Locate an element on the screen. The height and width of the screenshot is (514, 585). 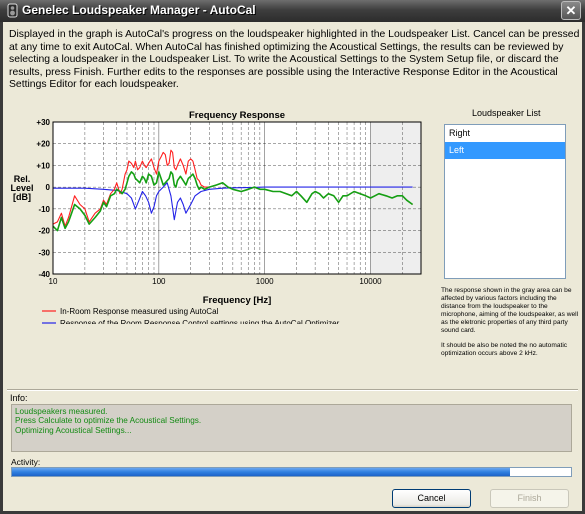
loudspeaker-list-title: Loudspeaker List is located at coordinates (506, 113).